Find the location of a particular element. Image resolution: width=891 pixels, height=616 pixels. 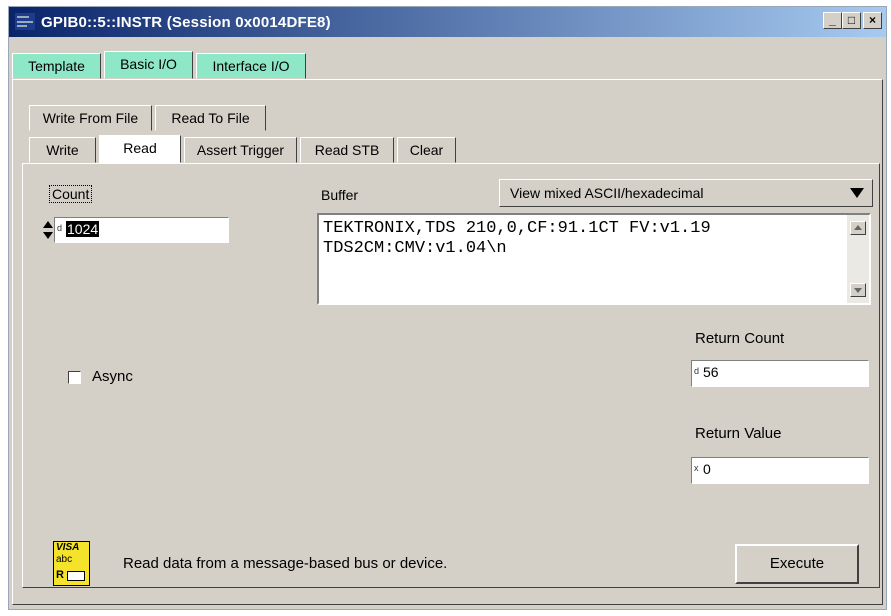

sub-tab-row-back: Write From File Read To File is located at coordinates (179, 118).